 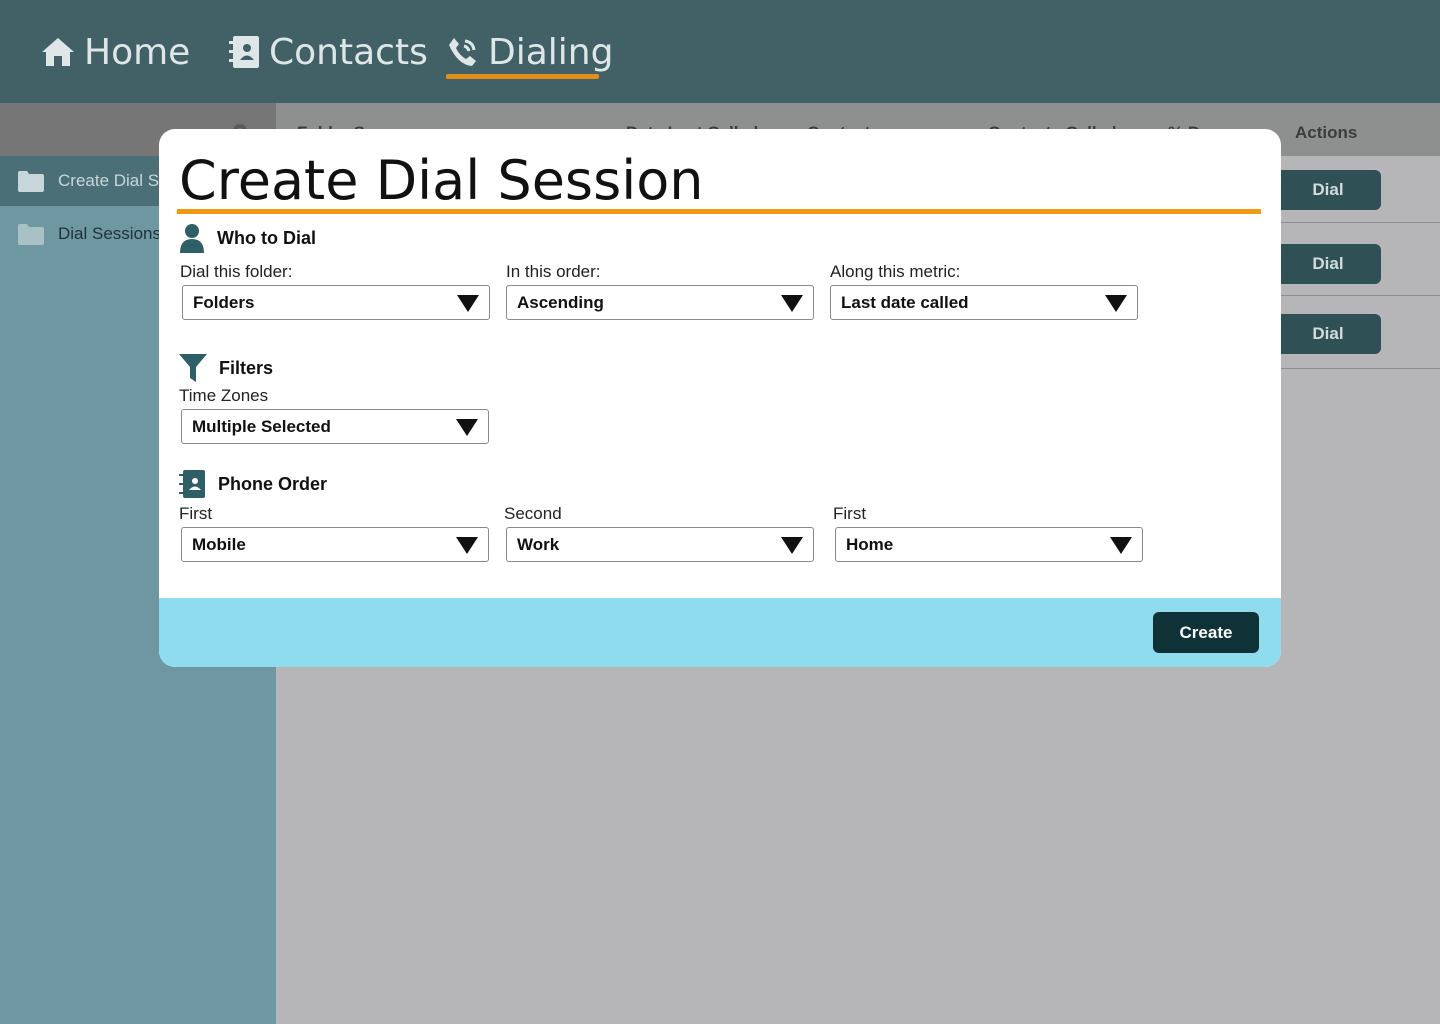 I want to click on second-phone-label: Second, so click(x=533, y=513).